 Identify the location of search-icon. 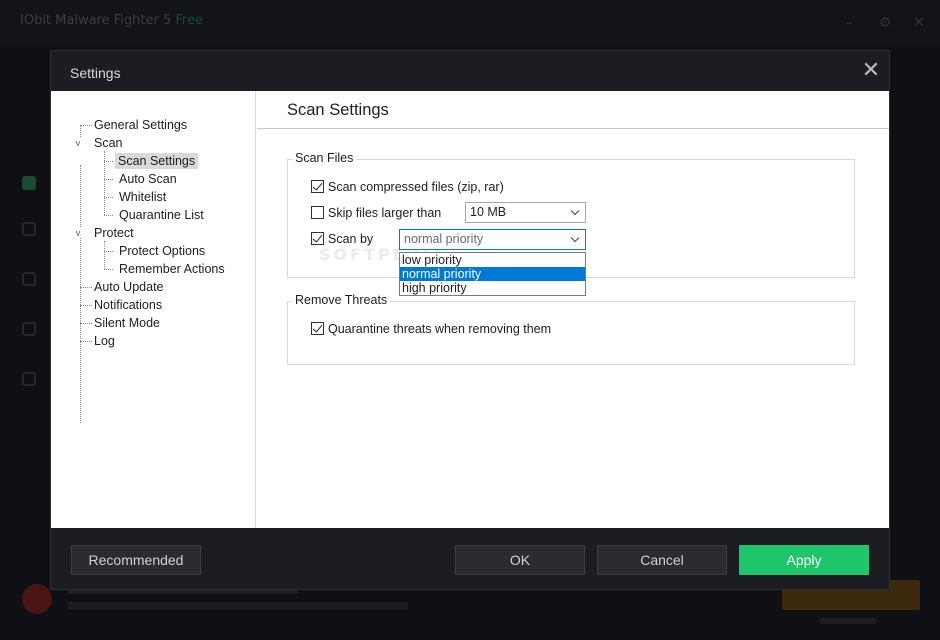
(29, 229).